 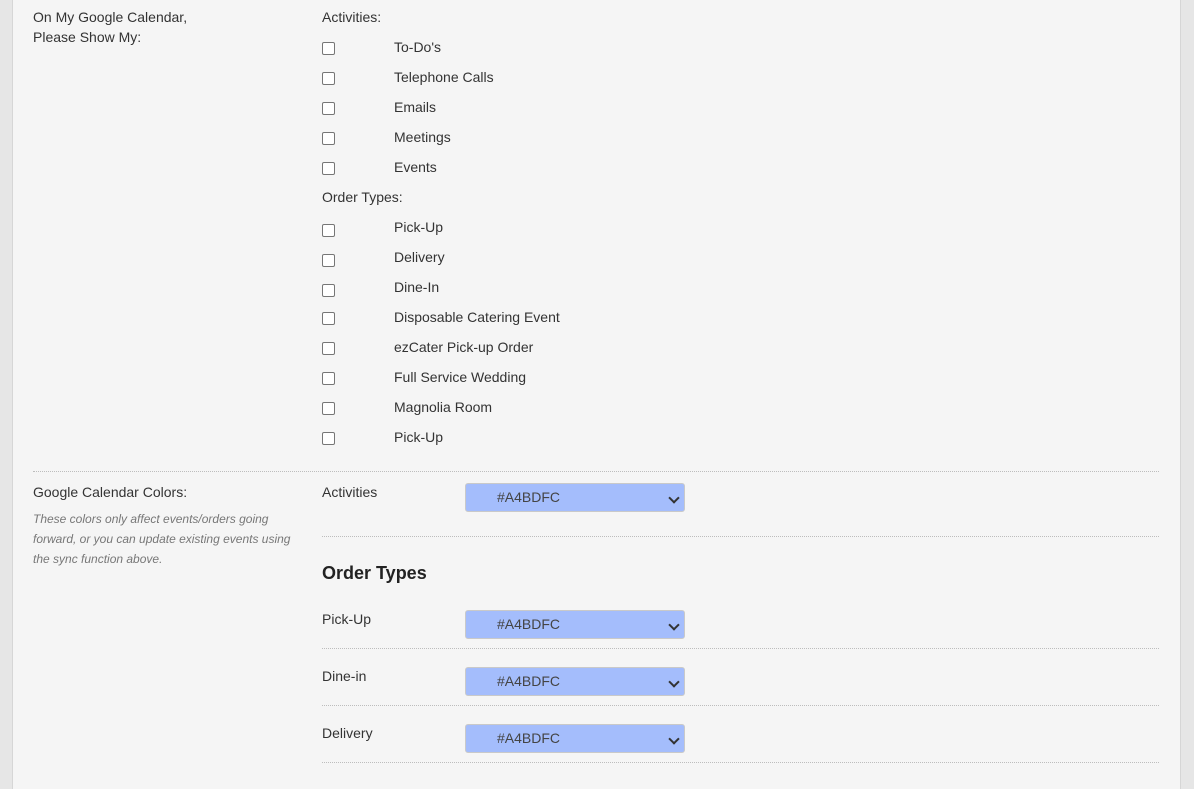 I want to click on section-divider, so click(x=596, y=471).